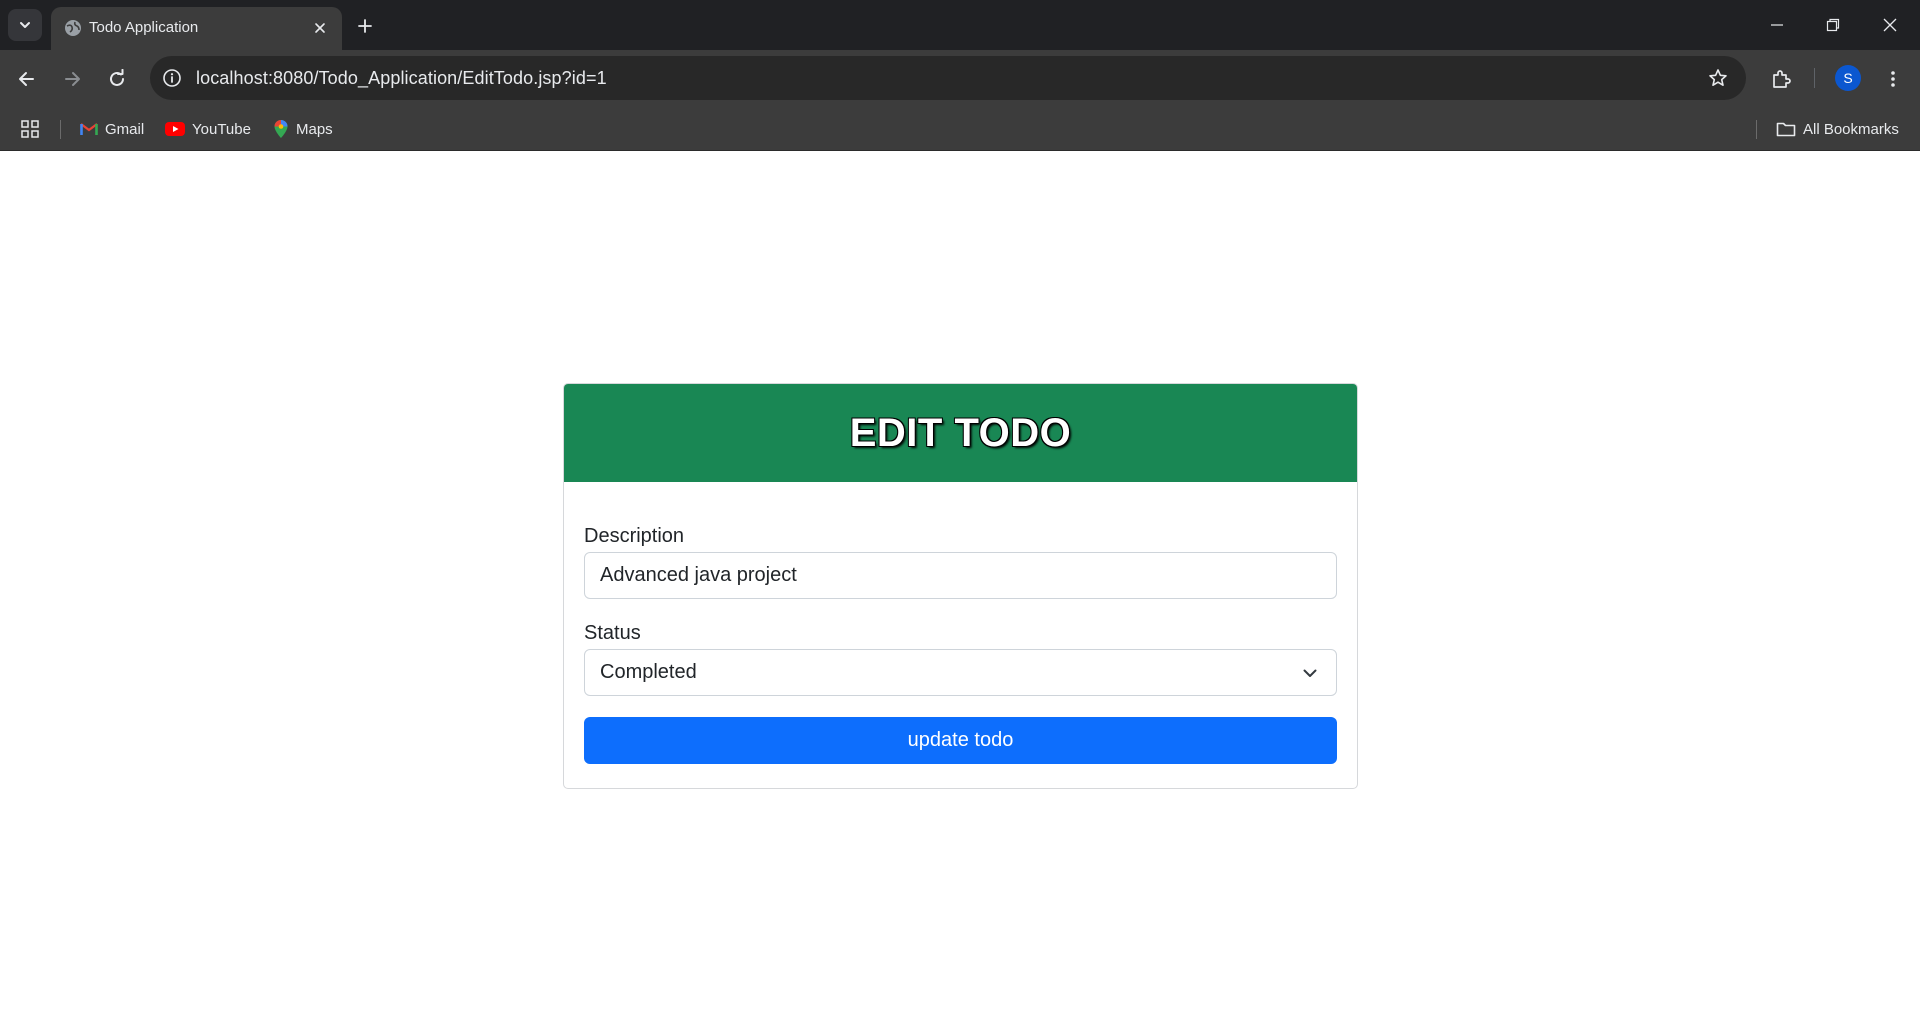 This screenshot has width=1920, height=1017. I want to click on reload-icon, so click(117, 77).